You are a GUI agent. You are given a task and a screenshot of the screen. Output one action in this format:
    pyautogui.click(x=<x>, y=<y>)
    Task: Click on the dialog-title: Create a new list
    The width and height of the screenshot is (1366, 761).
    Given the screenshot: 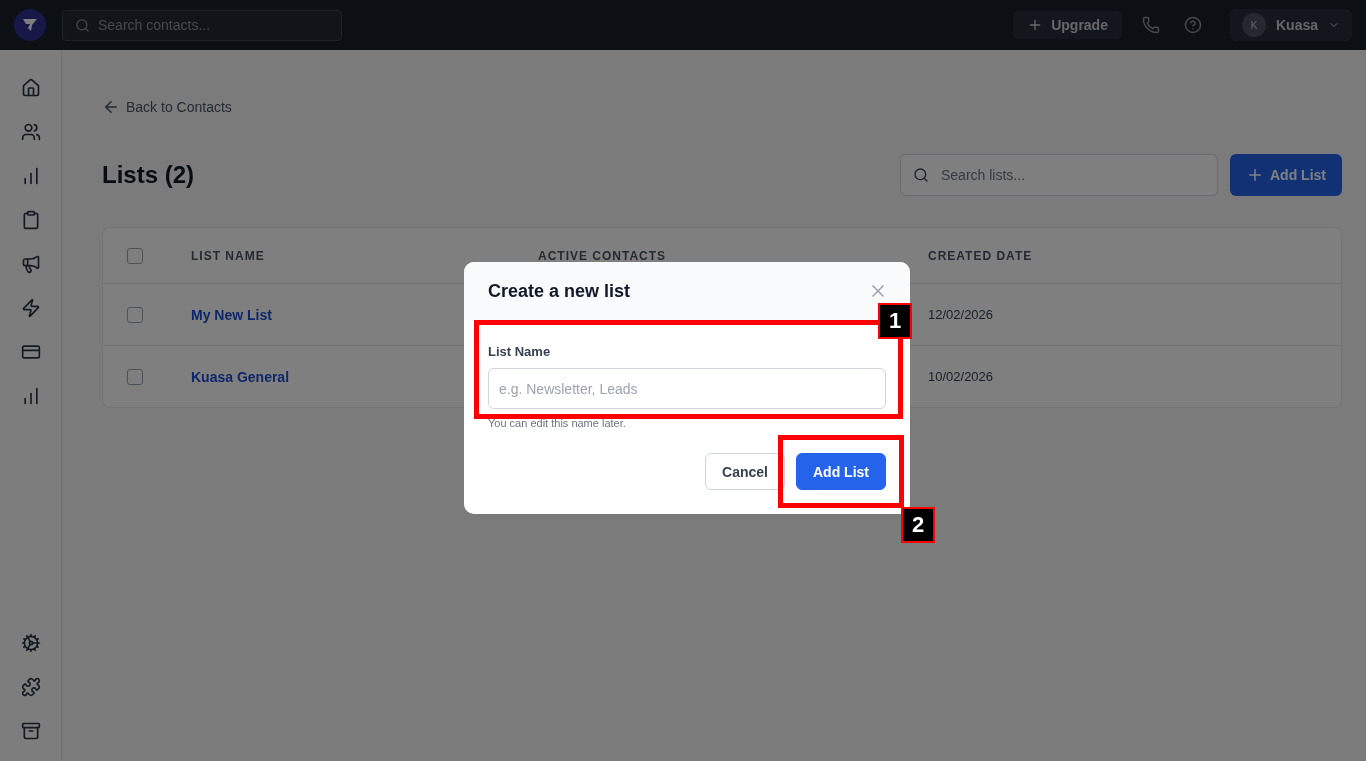 What is the action you would take?
    pyautogui.click(x=559, y=291)
    